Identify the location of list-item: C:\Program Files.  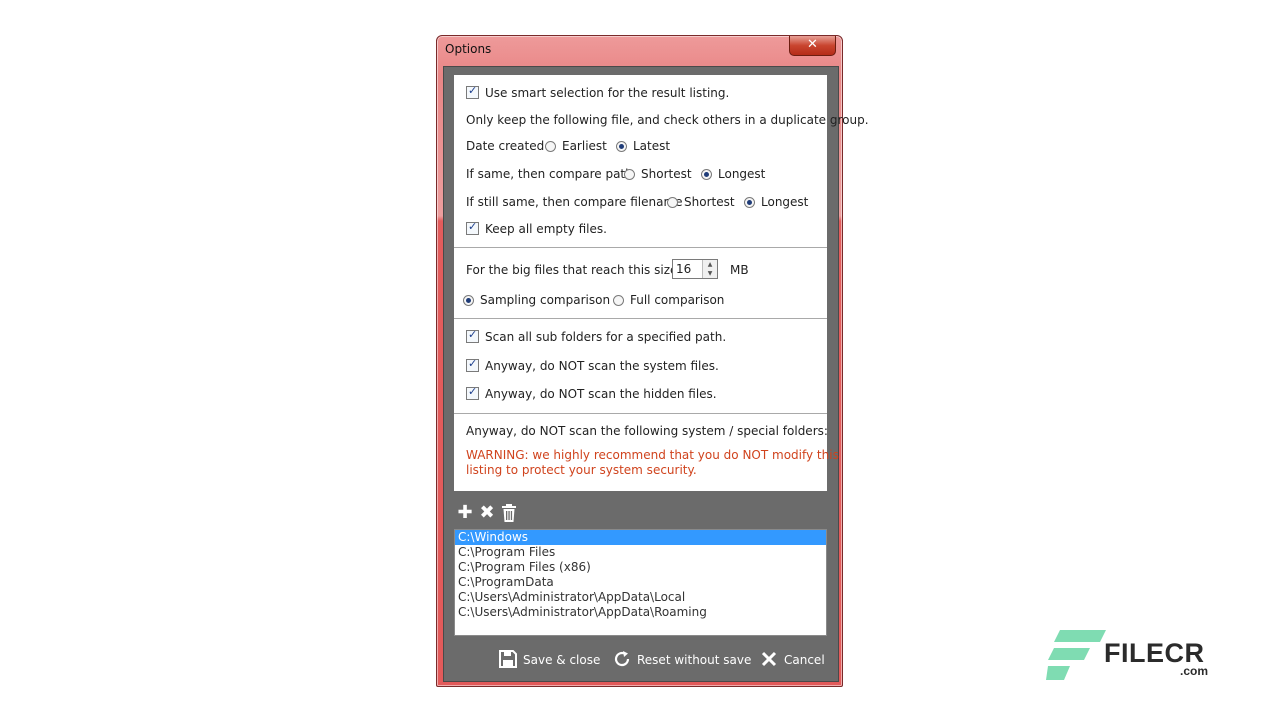
(640, 552).